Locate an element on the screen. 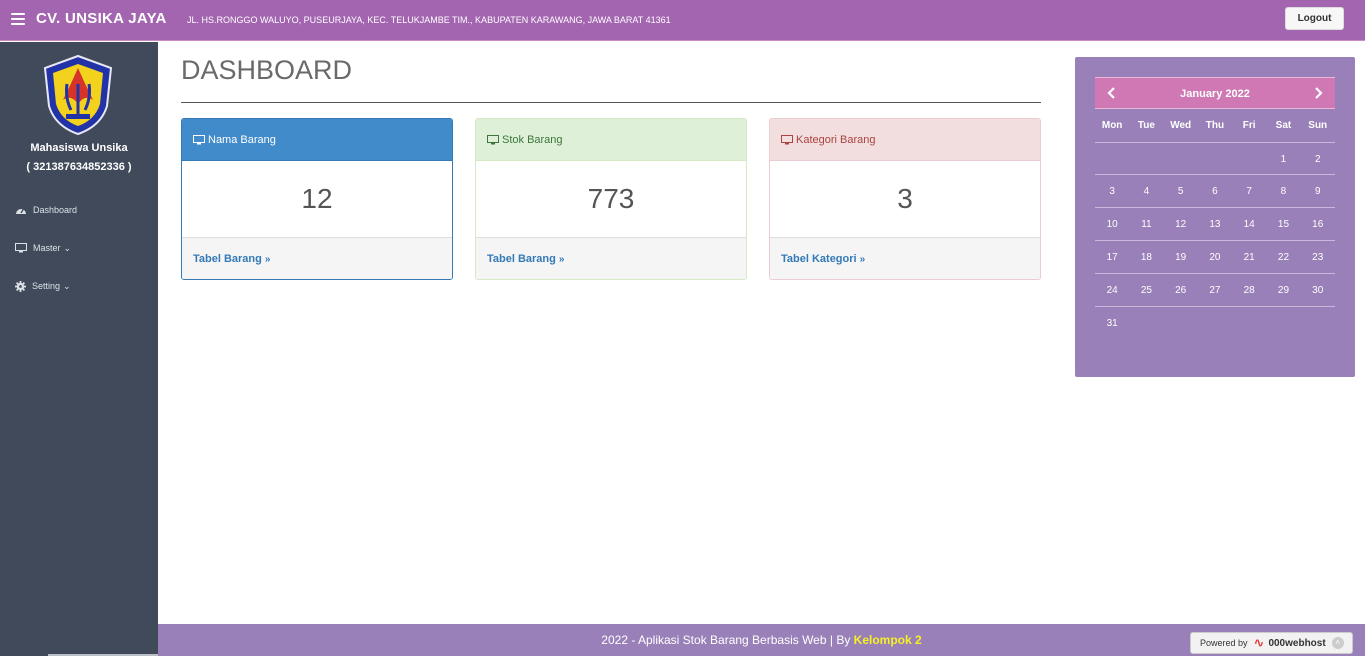 The width and height of the screenshot is (1365, 656). divider is located at coordinates (611, 102).